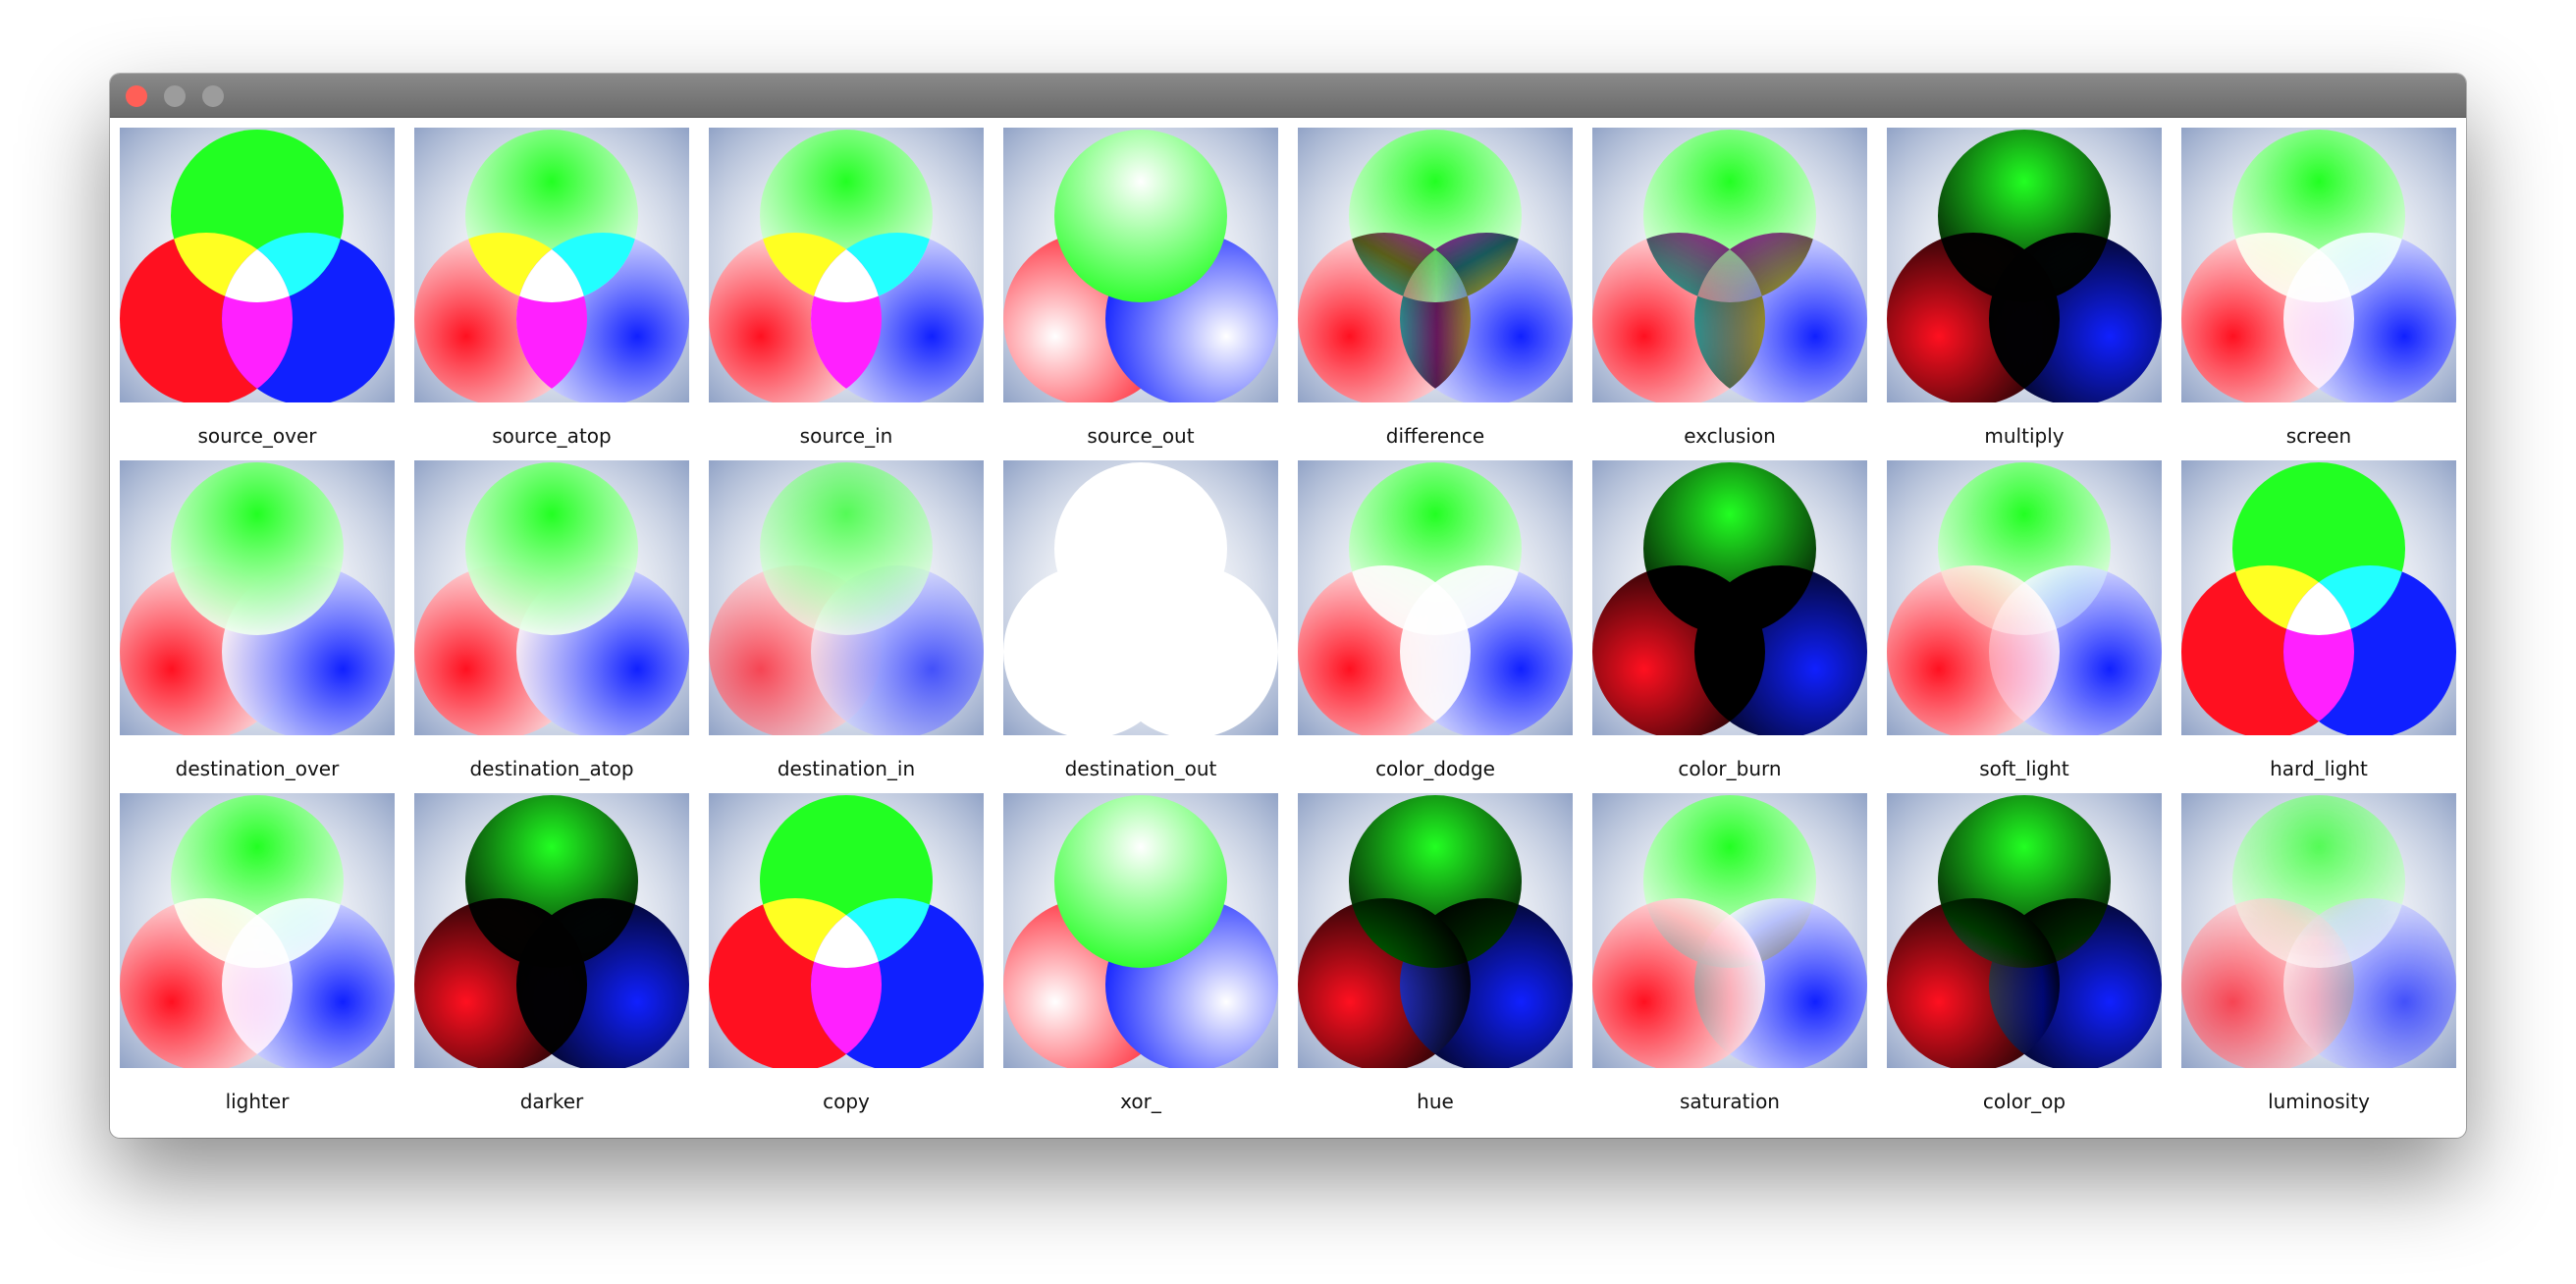 The width and height of the screenshot is (2576, 1284). I want to click on blend-tile-saturation: saturation, so click(1730, 950).